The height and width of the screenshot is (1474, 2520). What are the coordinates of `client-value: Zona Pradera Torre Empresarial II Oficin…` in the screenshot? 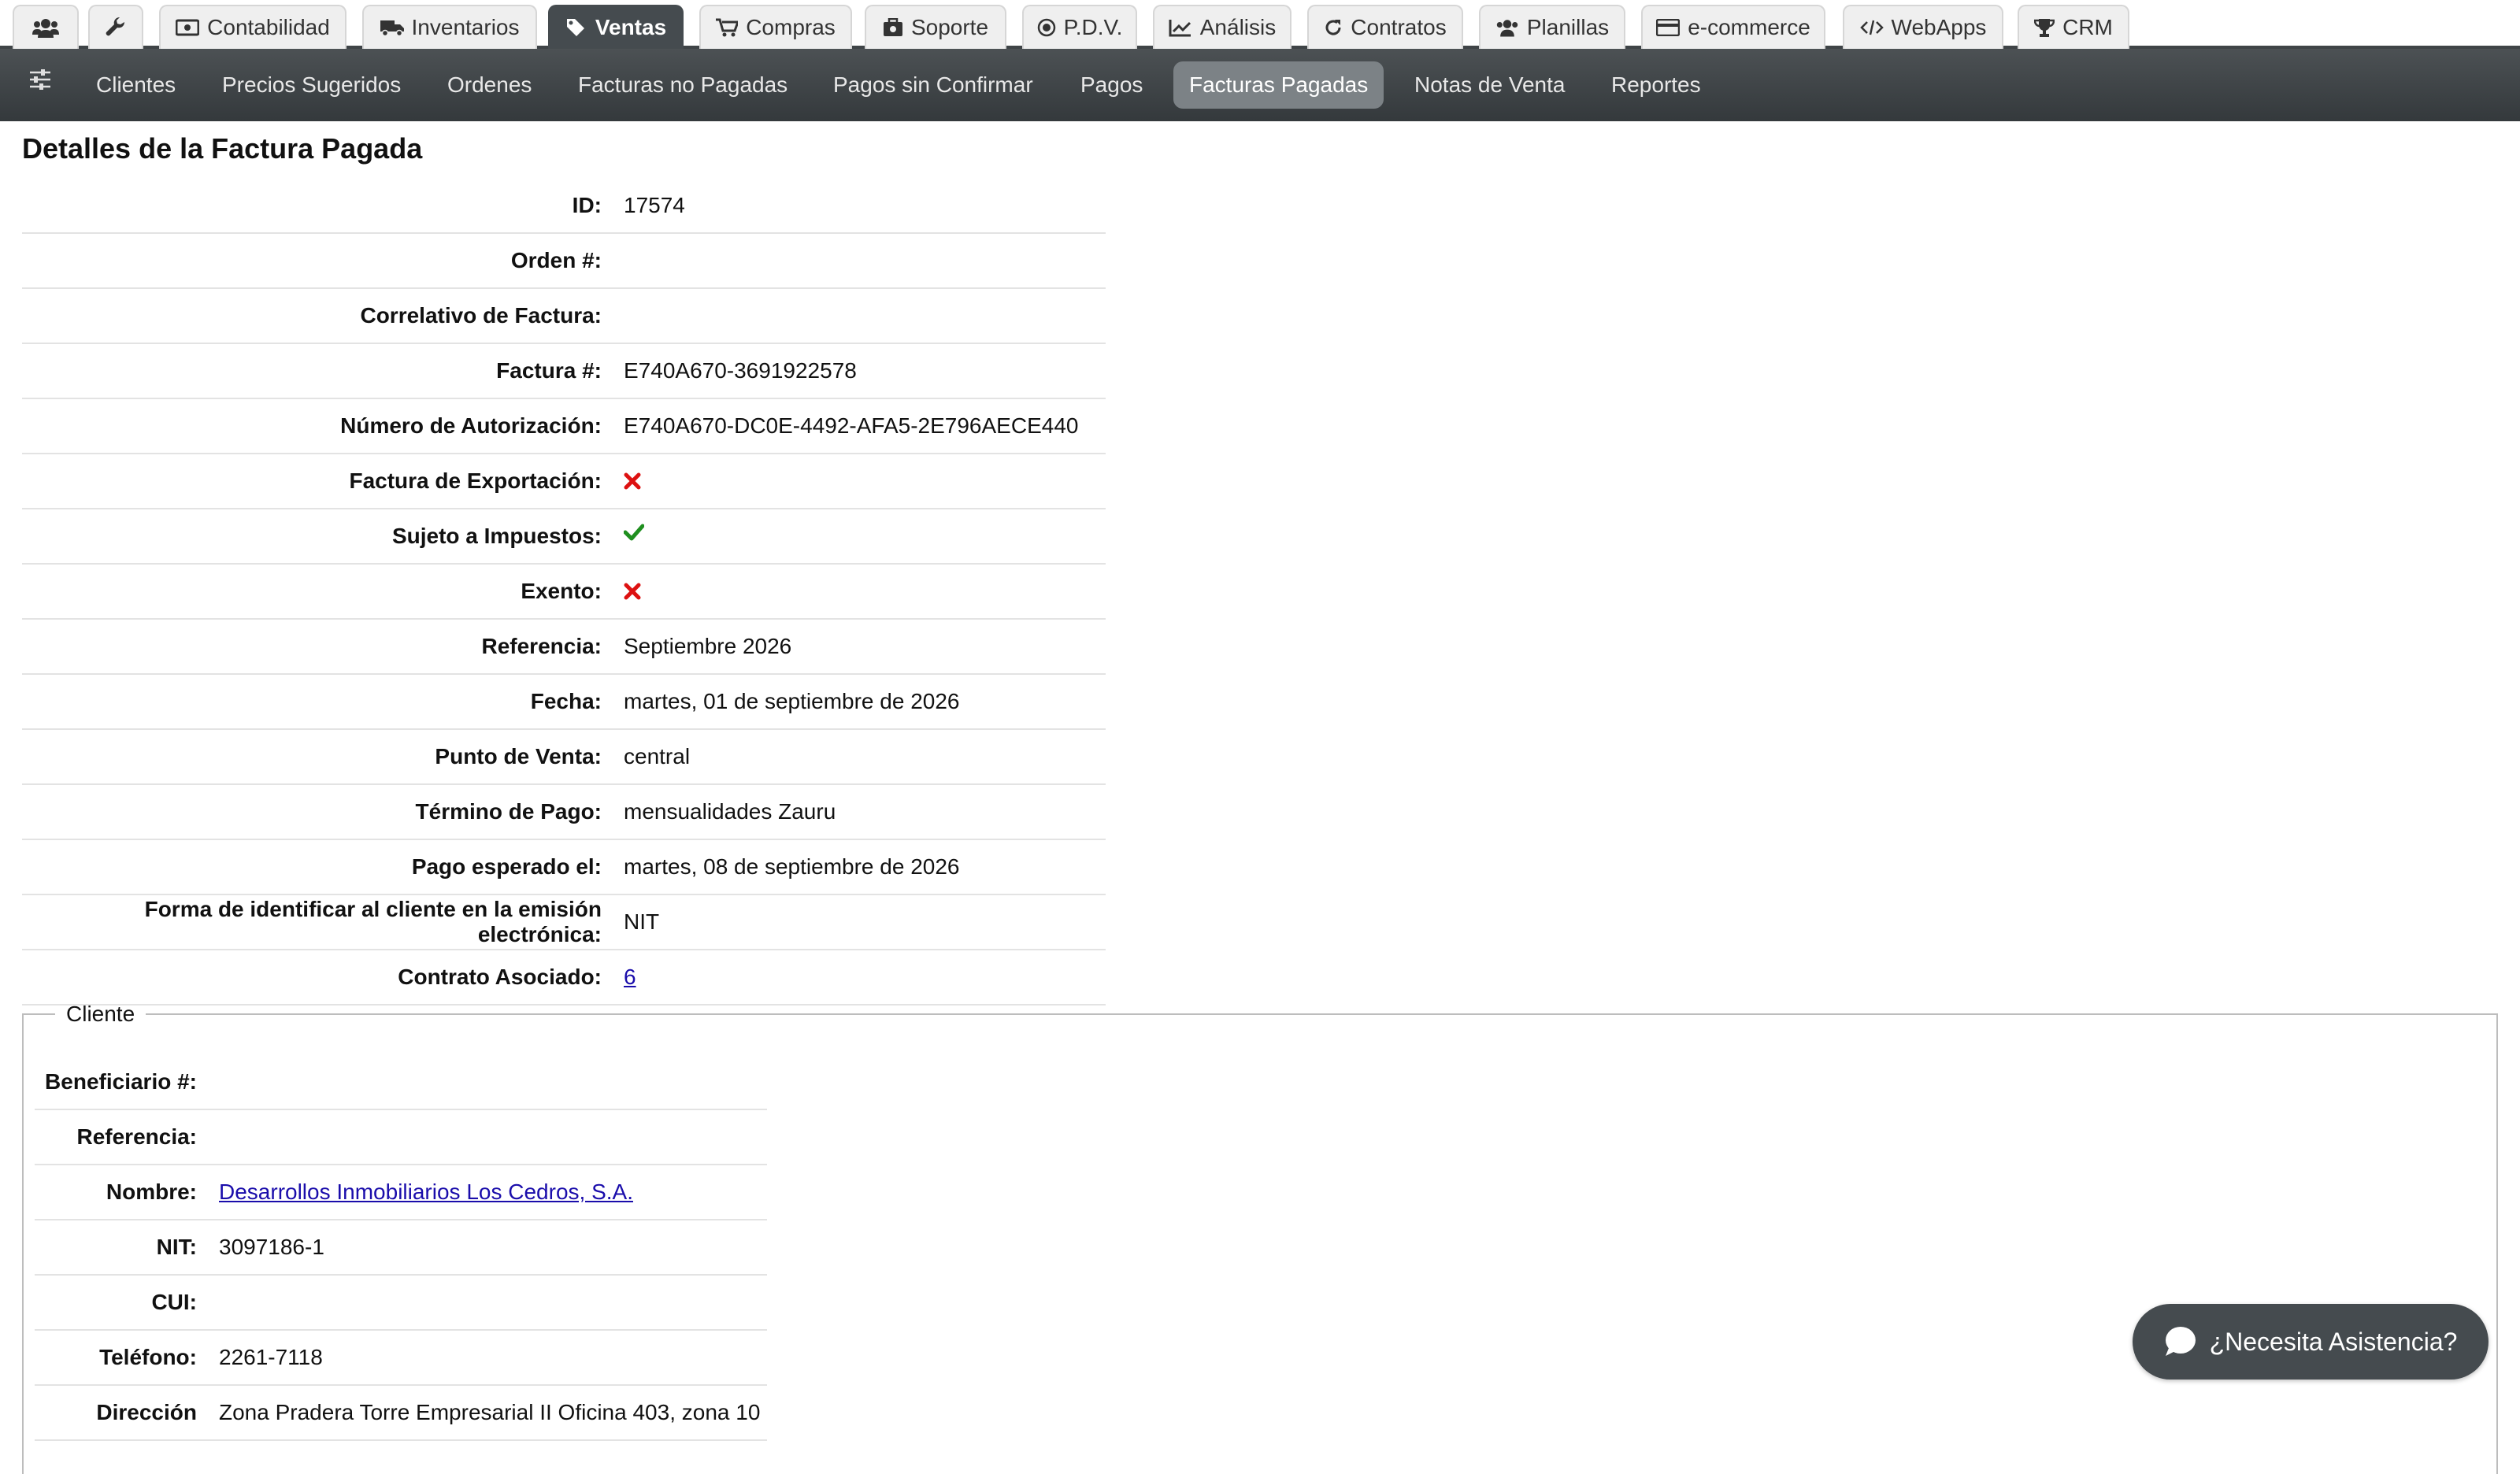 It's located at (493, 1413).